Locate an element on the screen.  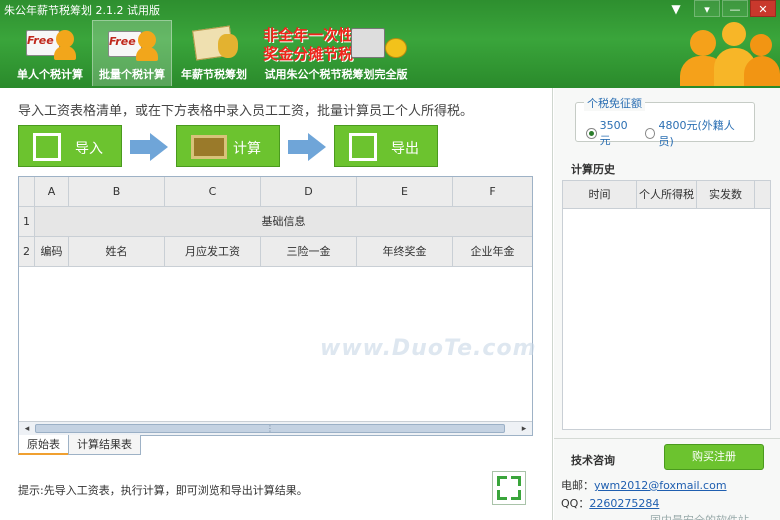
nav-item-batch-tax: Free 批量个税计算 is located at coordinates (132, 53).